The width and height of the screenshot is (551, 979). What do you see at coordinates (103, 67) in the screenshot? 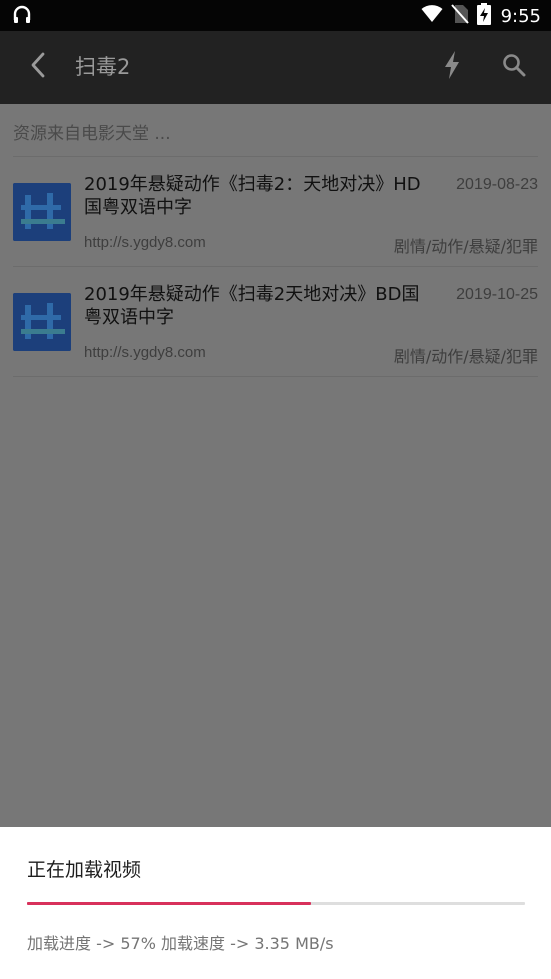
I see `page-title: 扫毒2` at bounding box center [103, 67].